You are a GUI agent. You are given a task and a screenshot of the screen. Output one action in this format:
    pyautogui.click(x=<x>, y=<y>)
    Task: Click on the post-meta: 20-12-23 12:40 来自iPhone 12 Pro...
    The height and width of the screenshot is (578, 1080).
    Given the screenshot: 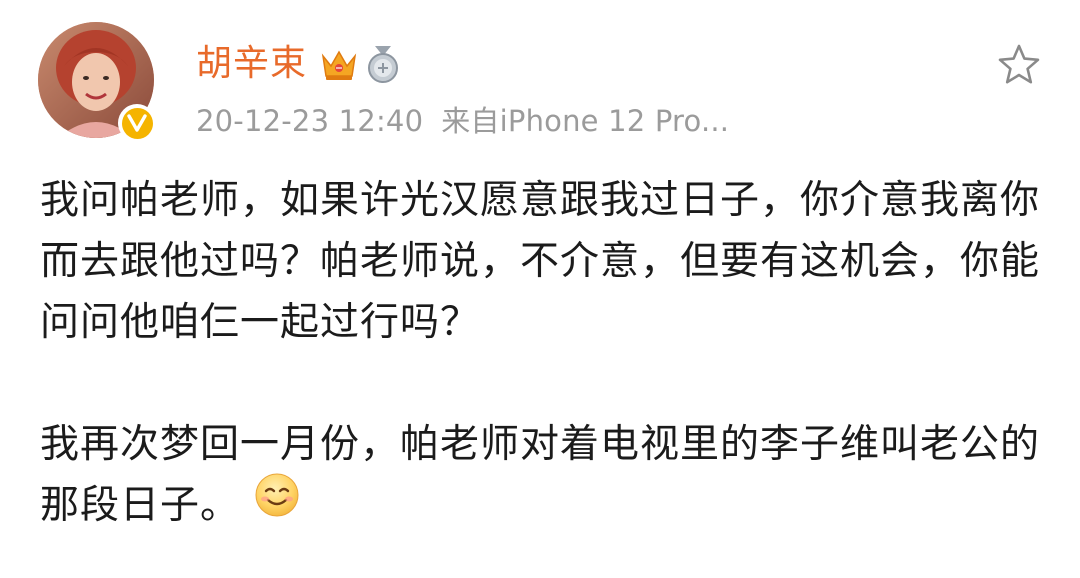 What is the action you would take?
    pyautogui.click(x=462, y=119)
    